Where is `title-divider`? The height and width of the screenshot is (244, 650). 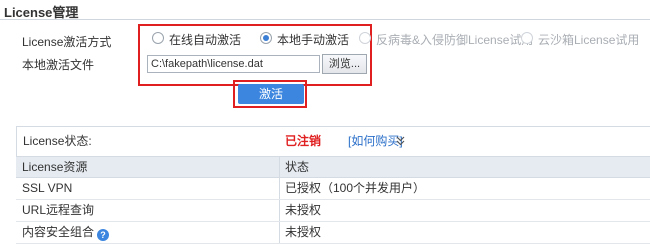 title-divider is located at coordinates (325, 19).